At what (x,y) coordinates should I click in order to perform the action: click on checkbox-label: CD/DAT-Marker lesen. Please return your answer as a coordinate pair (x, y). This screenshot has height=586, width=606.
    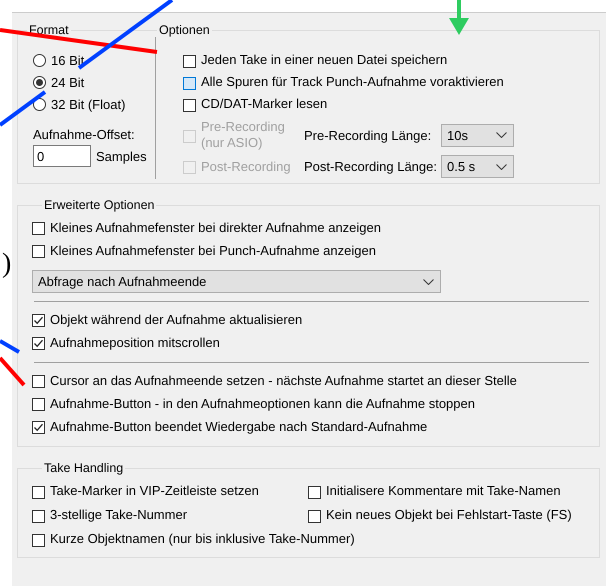
    Looking at the image, I should click on (264, 104).